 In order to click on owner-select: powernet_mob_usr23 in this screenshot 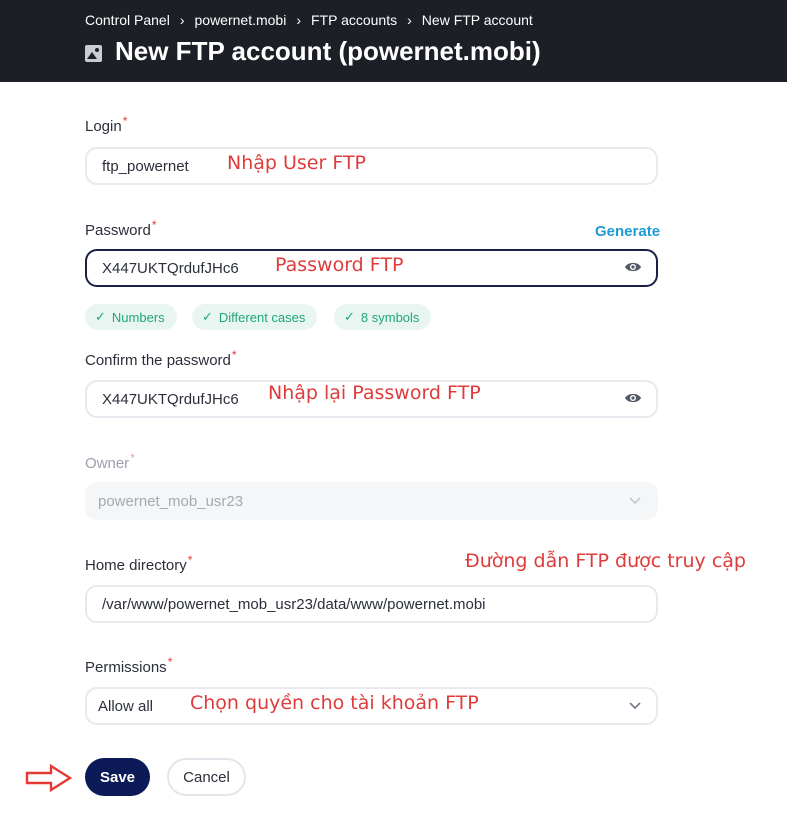, I will do `click(371, 501)`.